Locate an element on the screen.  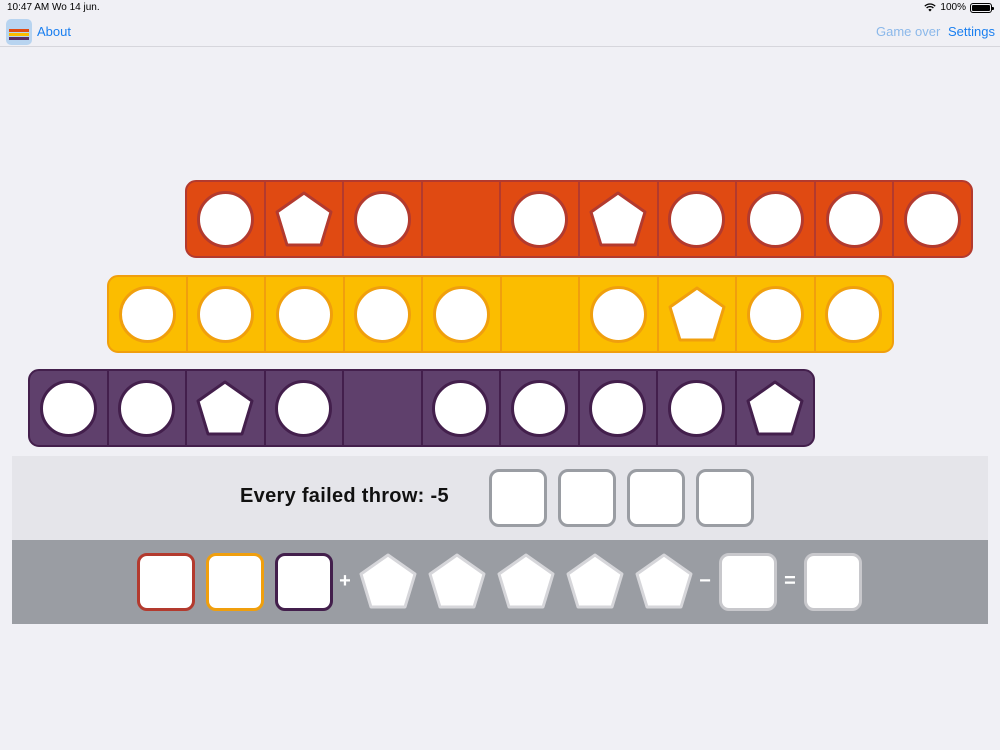
failed-throws-label: Every failed throw: -5 is located at coordinates (344, 496).